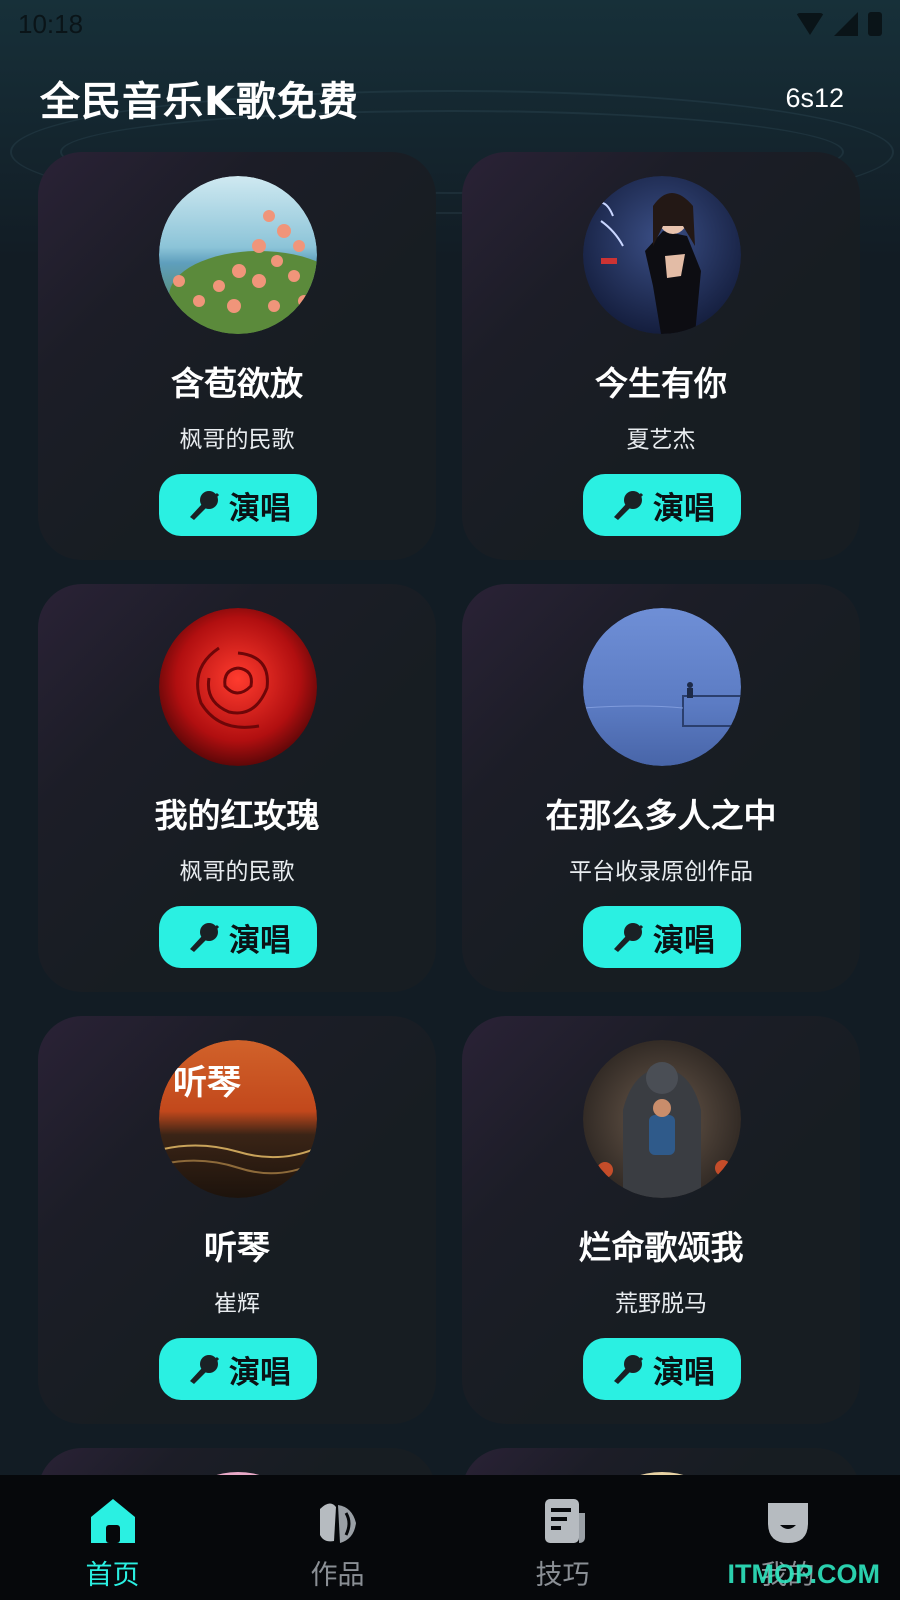 This screenshot has width=900, height=1600. I want to click on song-title: 听琴, so click(237, 1247).